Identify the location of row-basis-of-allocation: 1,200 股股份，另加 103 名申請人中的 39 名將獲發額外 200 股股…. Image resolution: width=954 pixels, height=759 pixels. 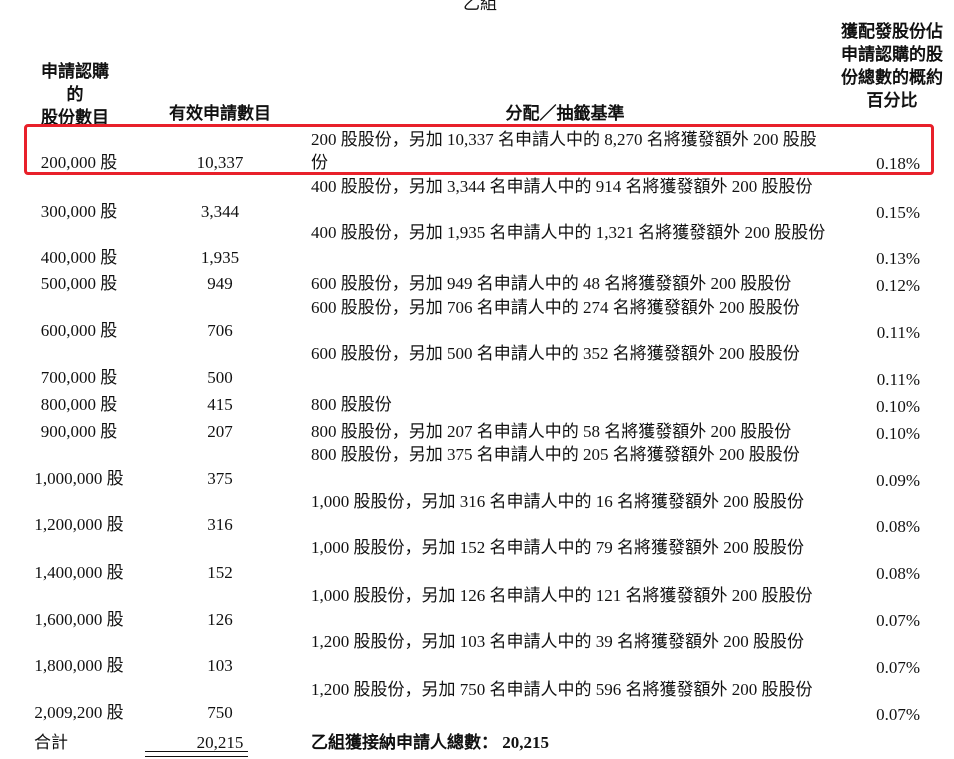
(557, 641).